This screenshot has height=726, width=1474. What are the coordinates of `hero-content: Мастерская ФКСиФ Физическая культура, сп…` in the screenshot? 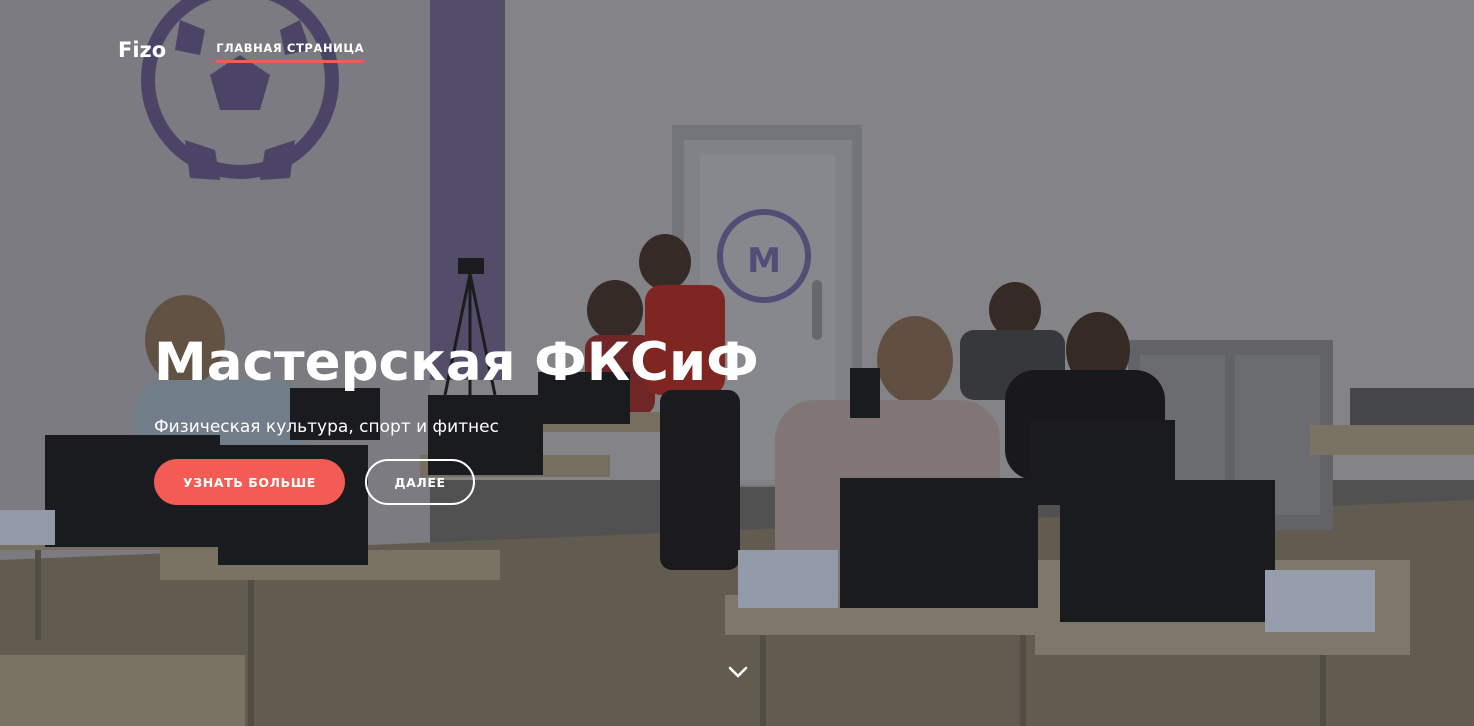 It's located at (456, 417).